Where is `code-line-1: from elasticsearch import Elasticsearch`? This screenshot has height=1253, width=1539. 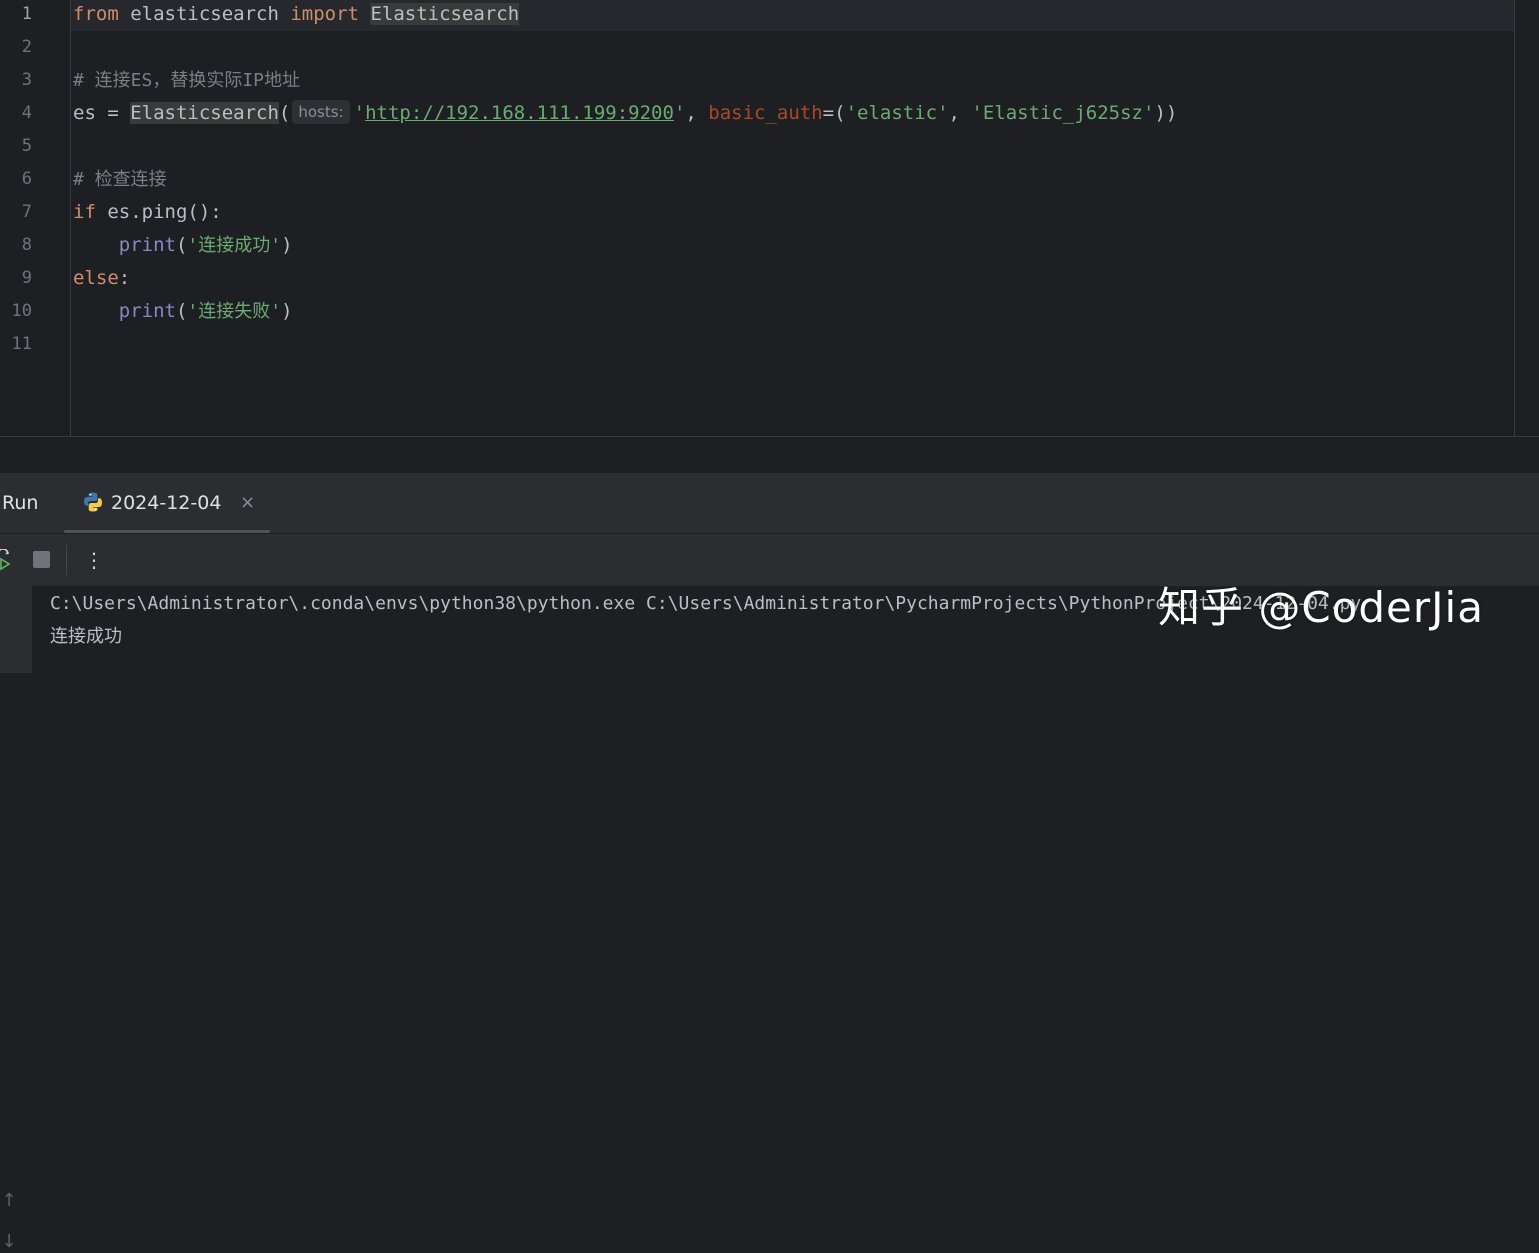 code-line-1: from elasticsearch import Elasticsearch is located at coordinates (296, 15).